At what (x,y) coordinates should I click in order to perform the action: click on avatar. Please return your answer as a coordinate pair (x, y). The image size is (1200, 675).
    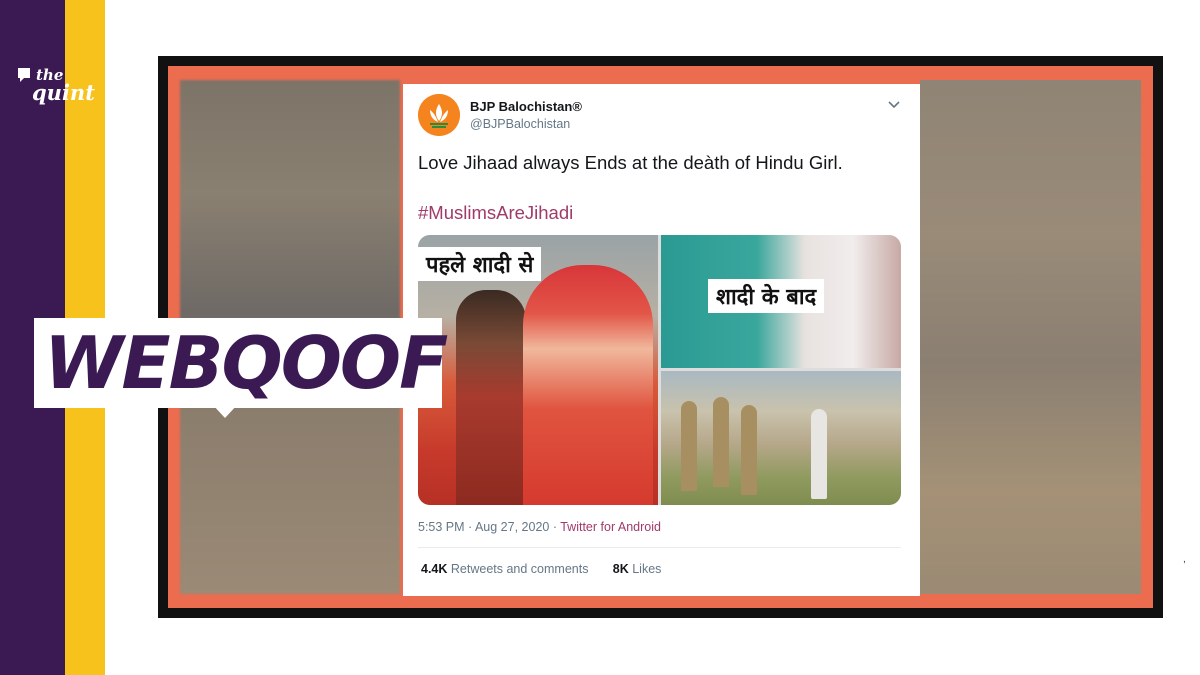
    Looking at the image, I should click on (439, 115).